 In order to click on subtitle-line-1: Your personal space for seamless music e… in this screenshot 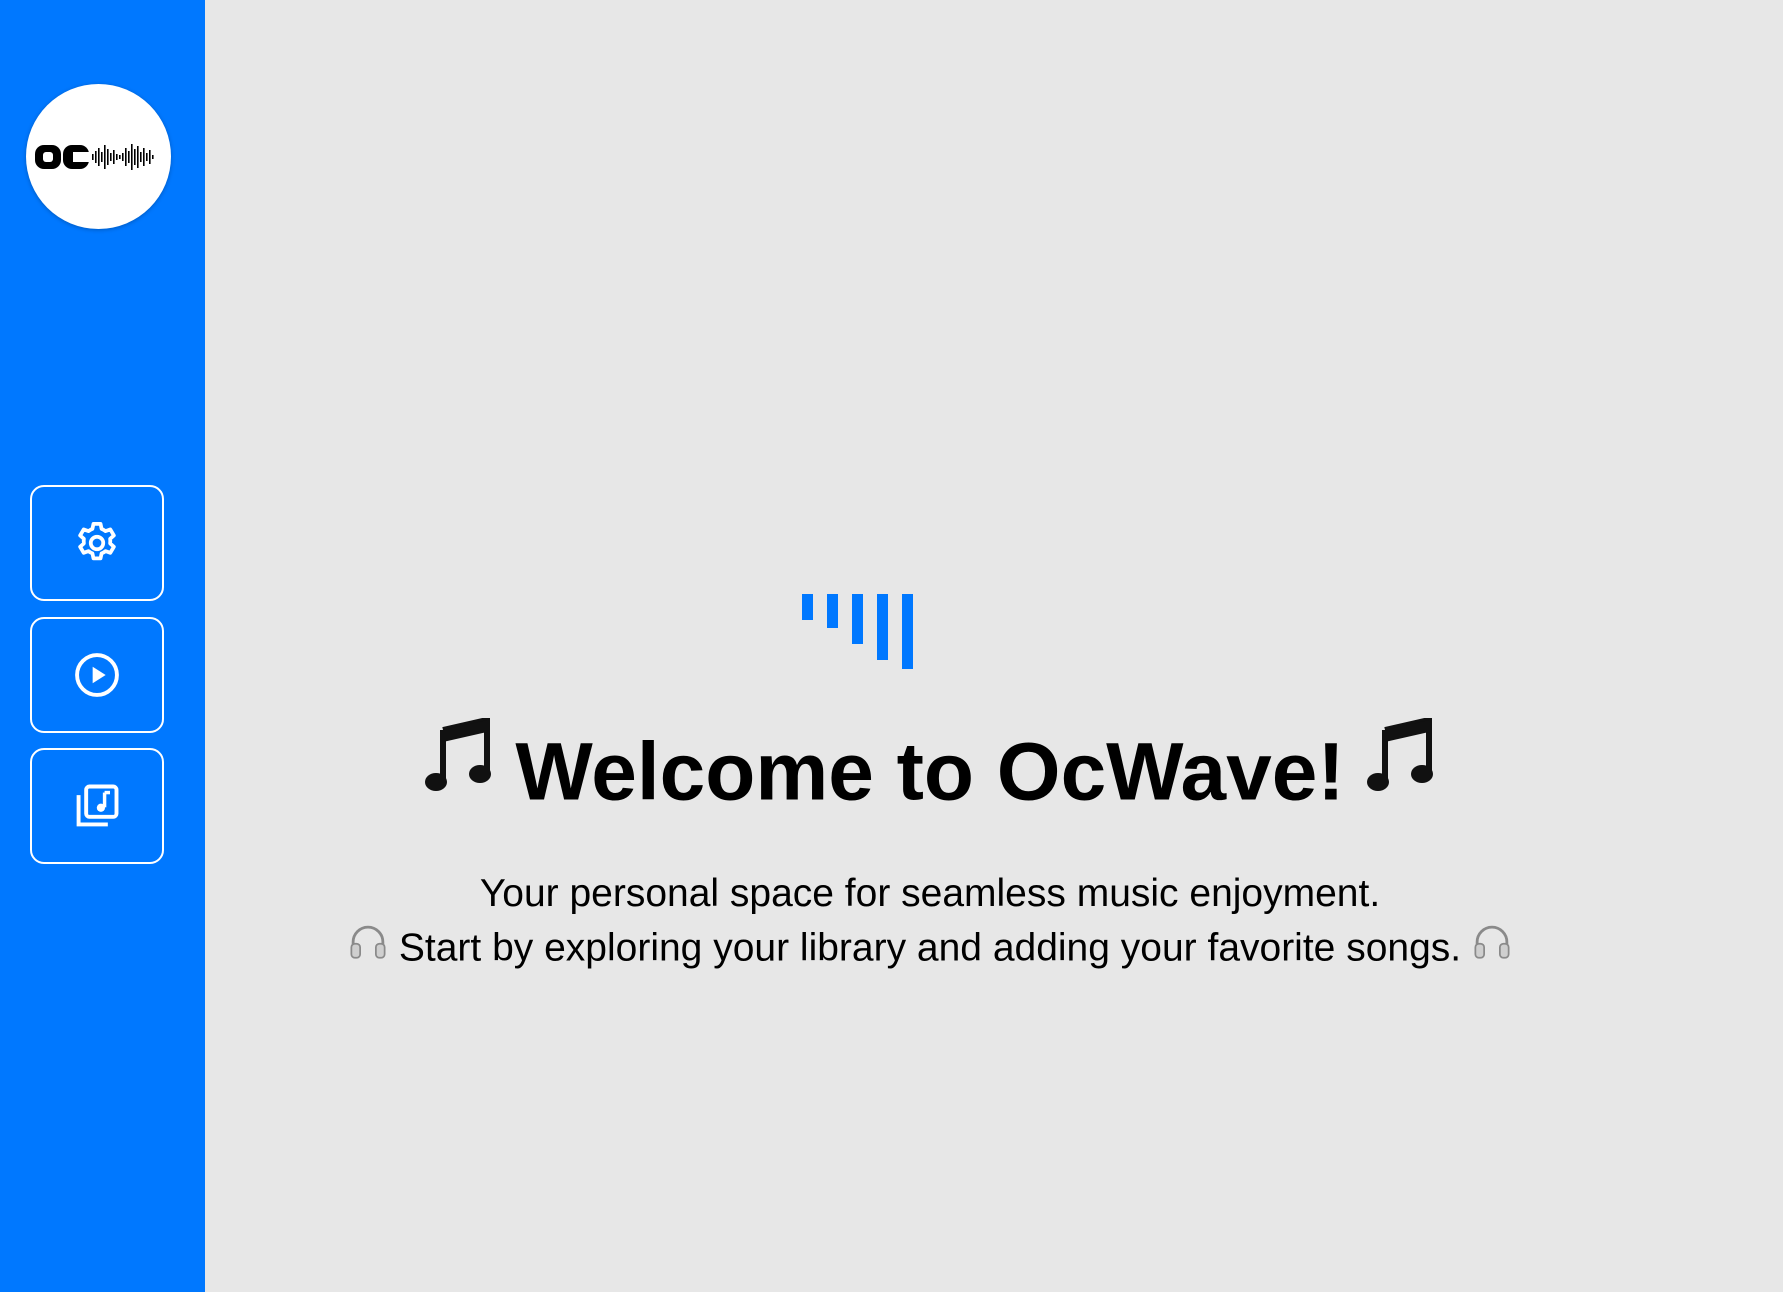, I will do `click(930, 893)`.